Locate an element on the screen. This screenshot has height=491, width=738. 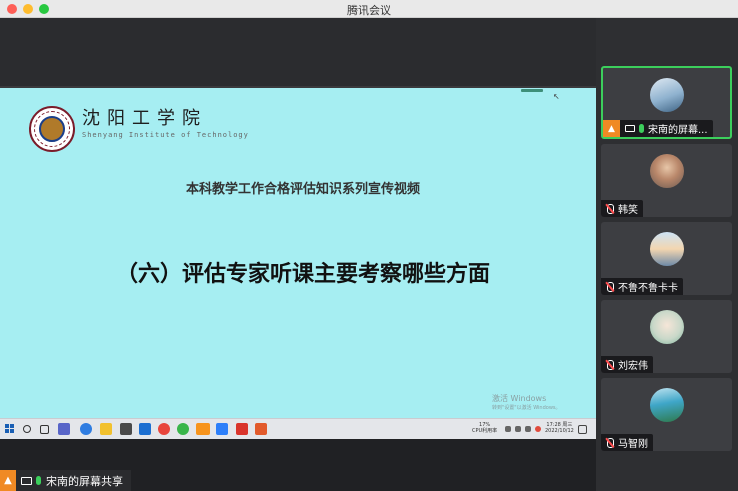
volume-icon is located at coordinates (528, 429).